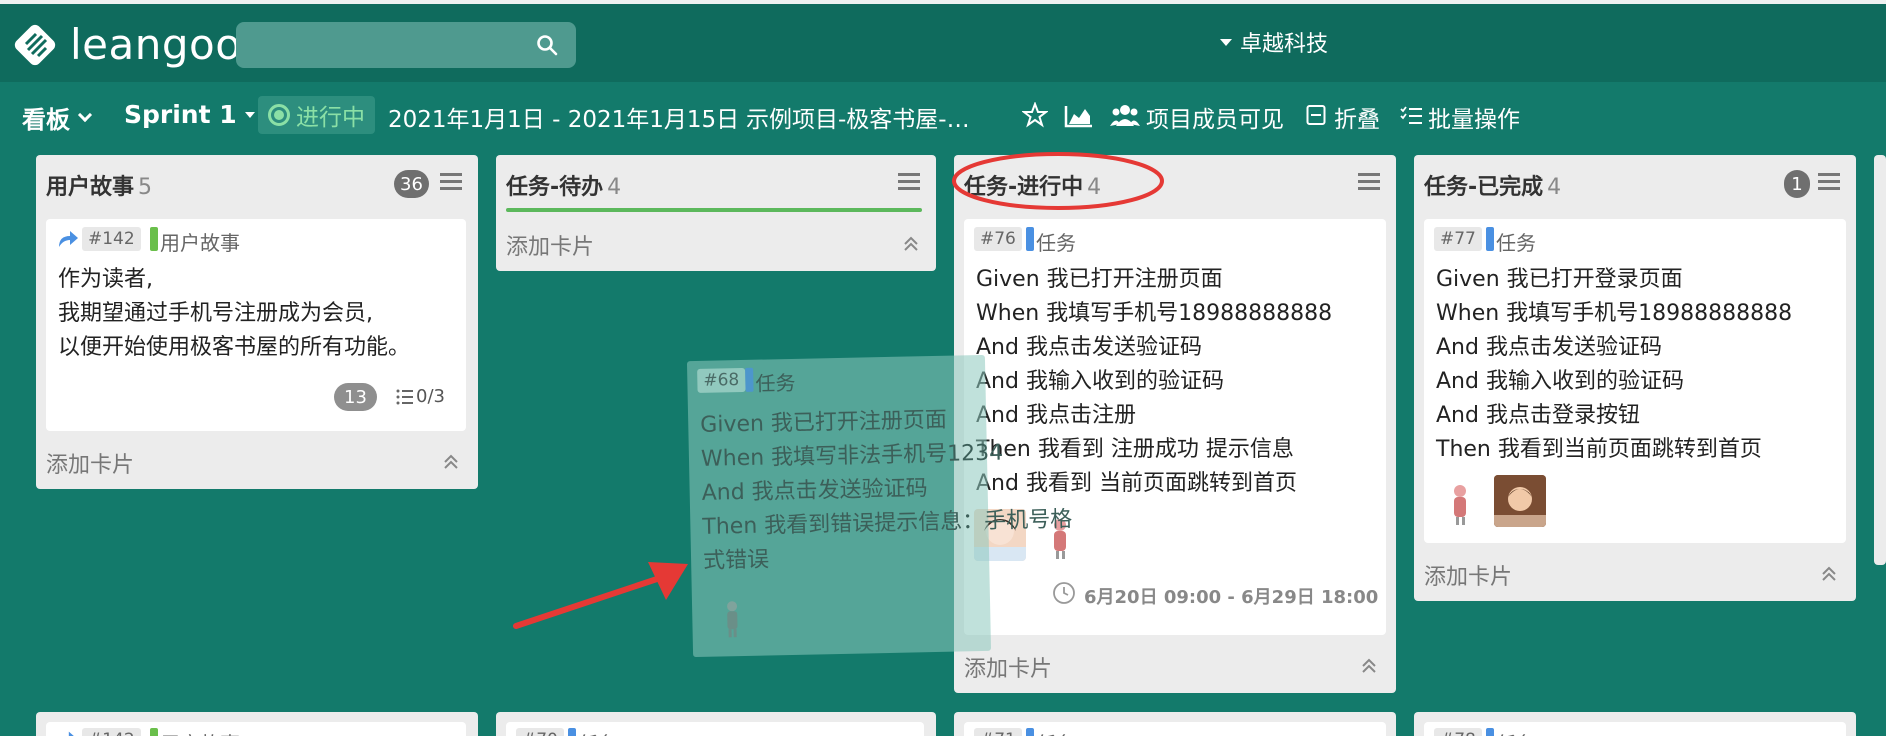 Image resolution: width=1886 pixels, height=736 pixels. What do you see at coordinates (564, 120) in the screenshot?
I see `sprint-date-range: 2021年1月1日 - 2021年1月15日` at bounding box center [564, 120].